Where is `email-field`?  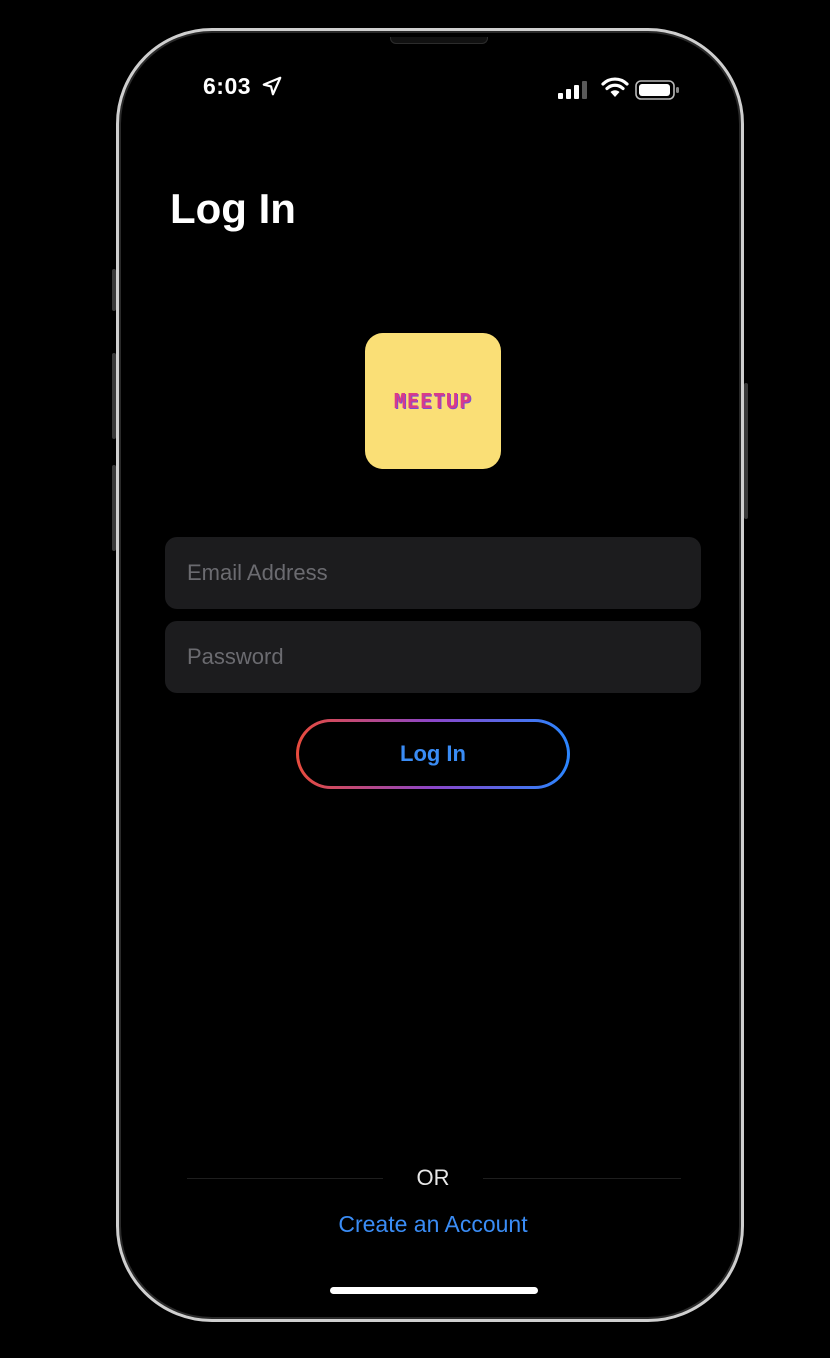 email-field is located at coordinates (433, 573).